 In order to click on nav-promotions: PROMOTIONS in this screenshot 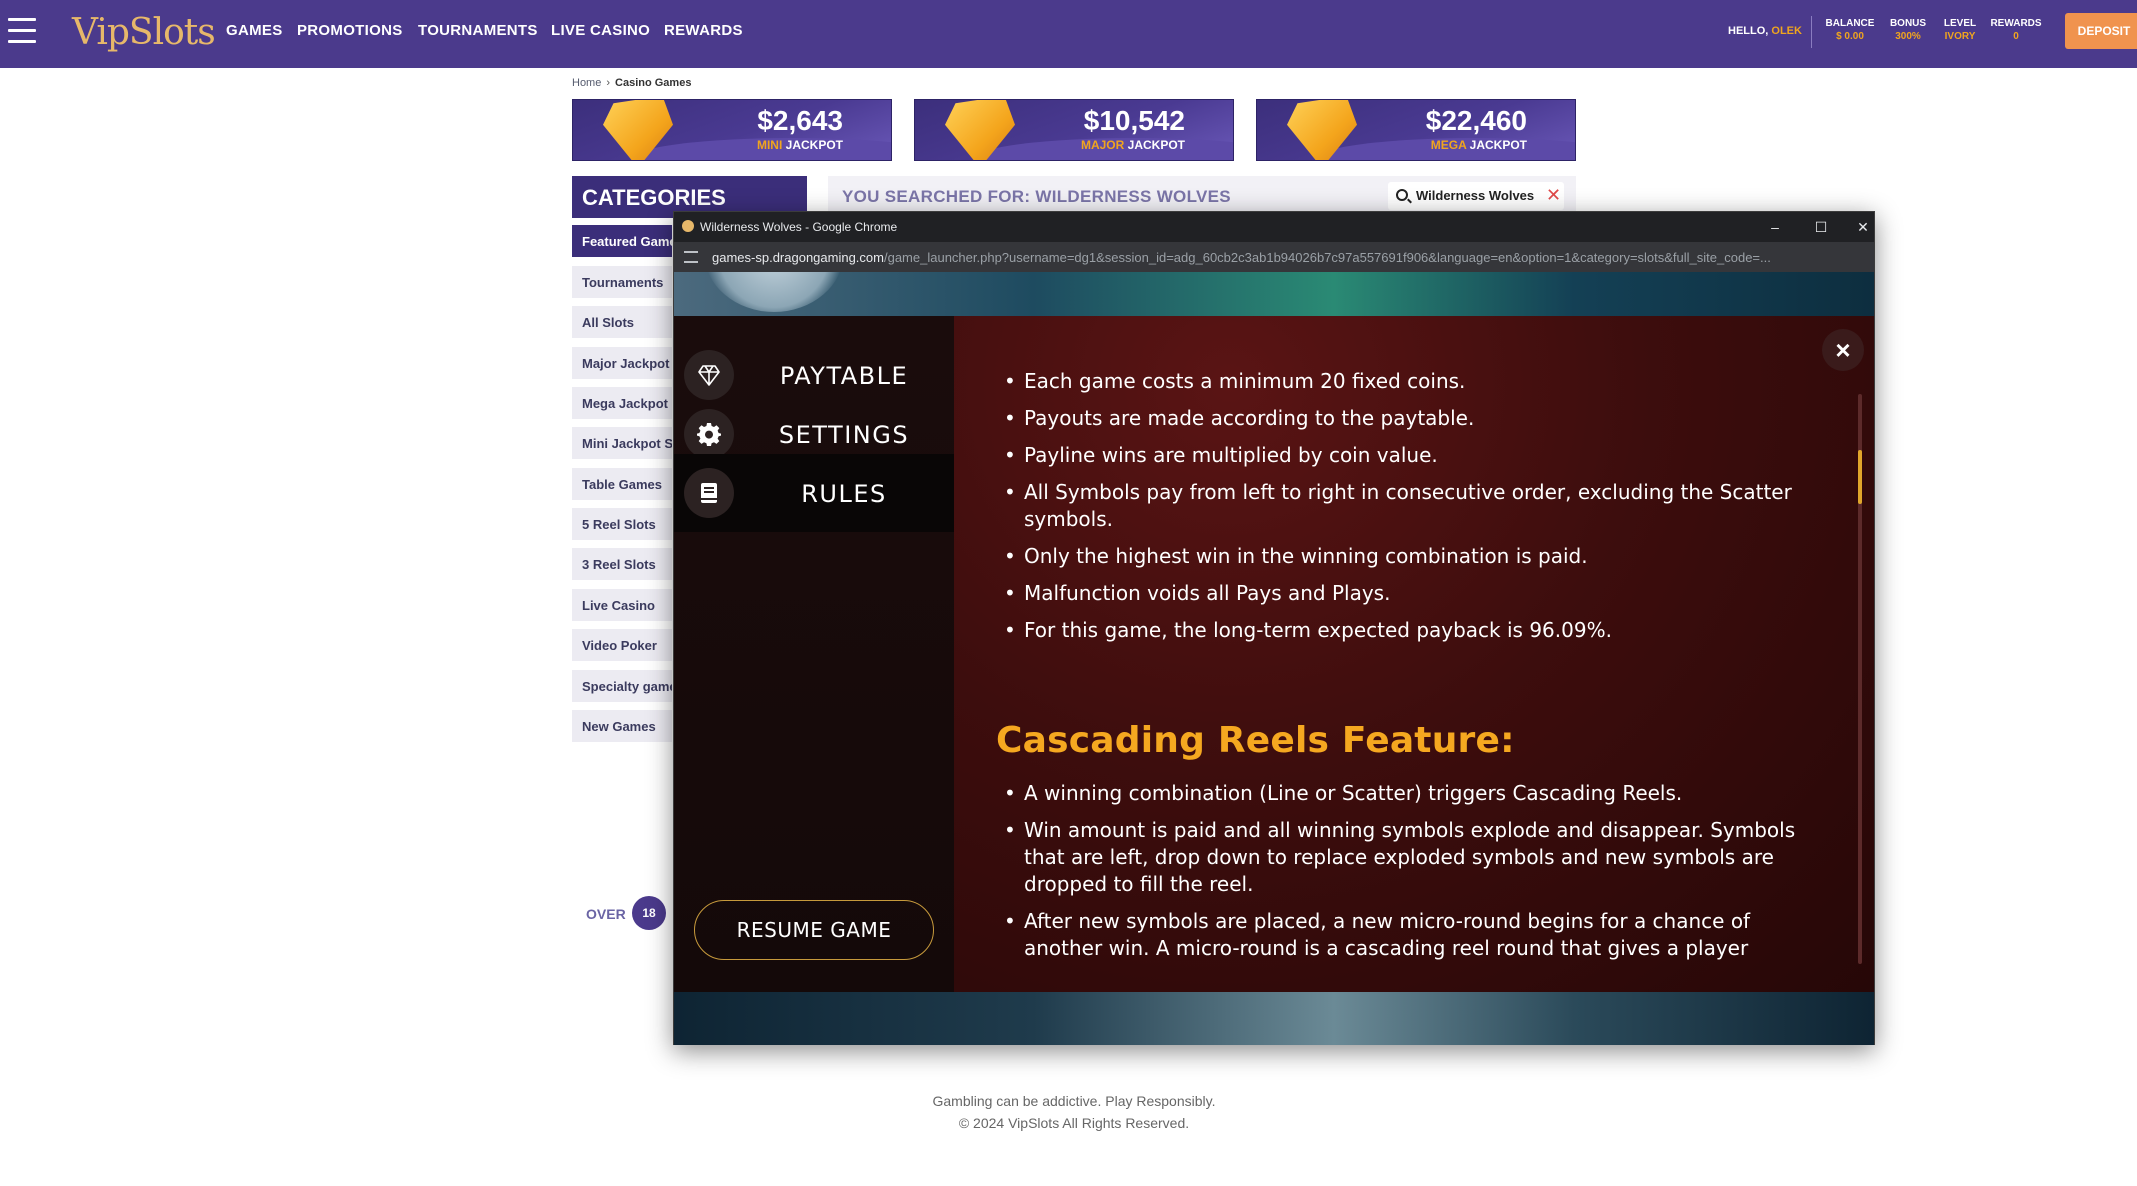, I will do `click(350, 30)`.